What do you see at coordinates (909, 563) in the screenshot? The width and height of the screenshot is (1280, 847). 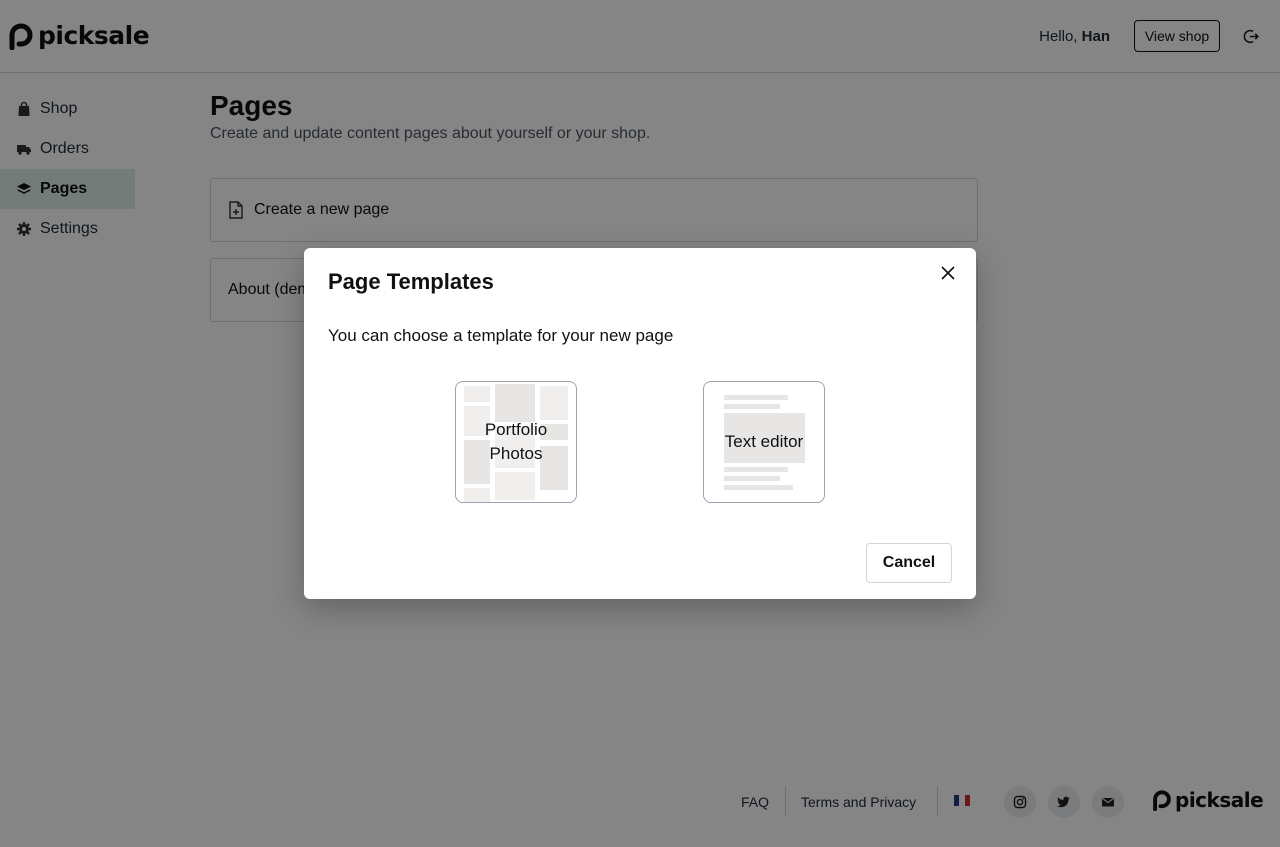 I see `cancel-button: Cancel` at bounding box center [909, 563].